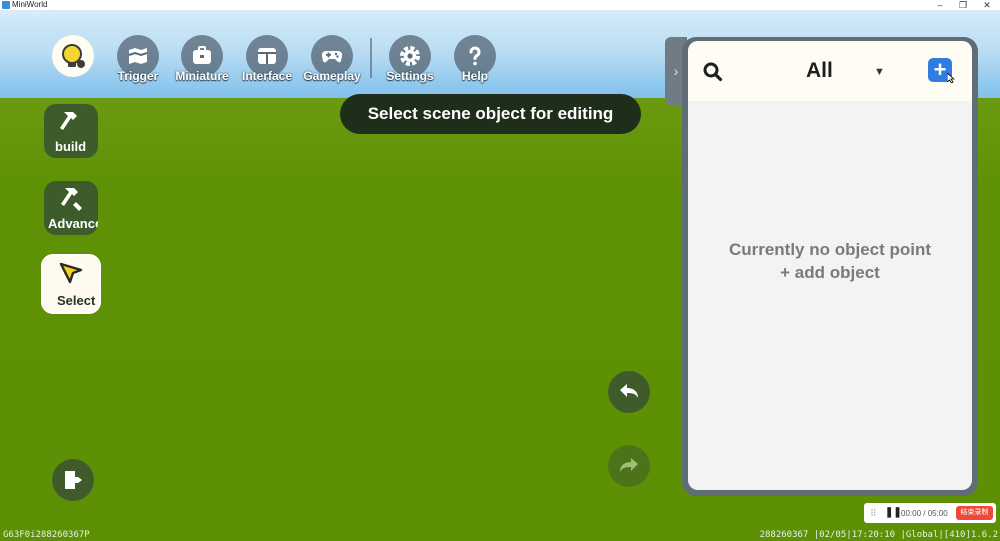 Image resolution: width=1000 pixels, height=541 pixels. Describe the element at coordinates (819, 71) in the screenshot. I see `filter-dropdown: All` at that location.